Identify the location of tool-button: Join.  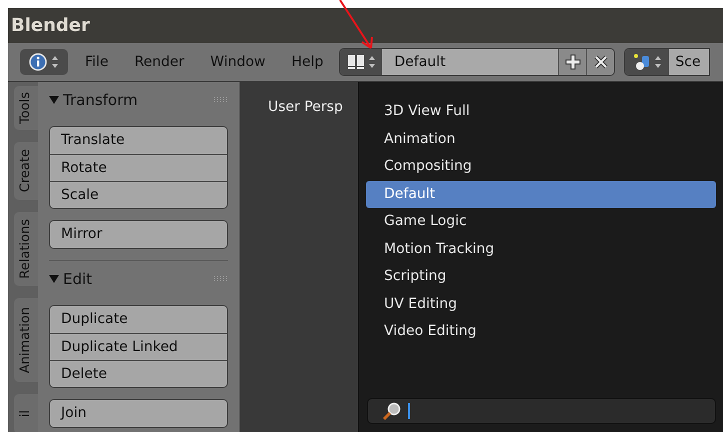
(138, 413).